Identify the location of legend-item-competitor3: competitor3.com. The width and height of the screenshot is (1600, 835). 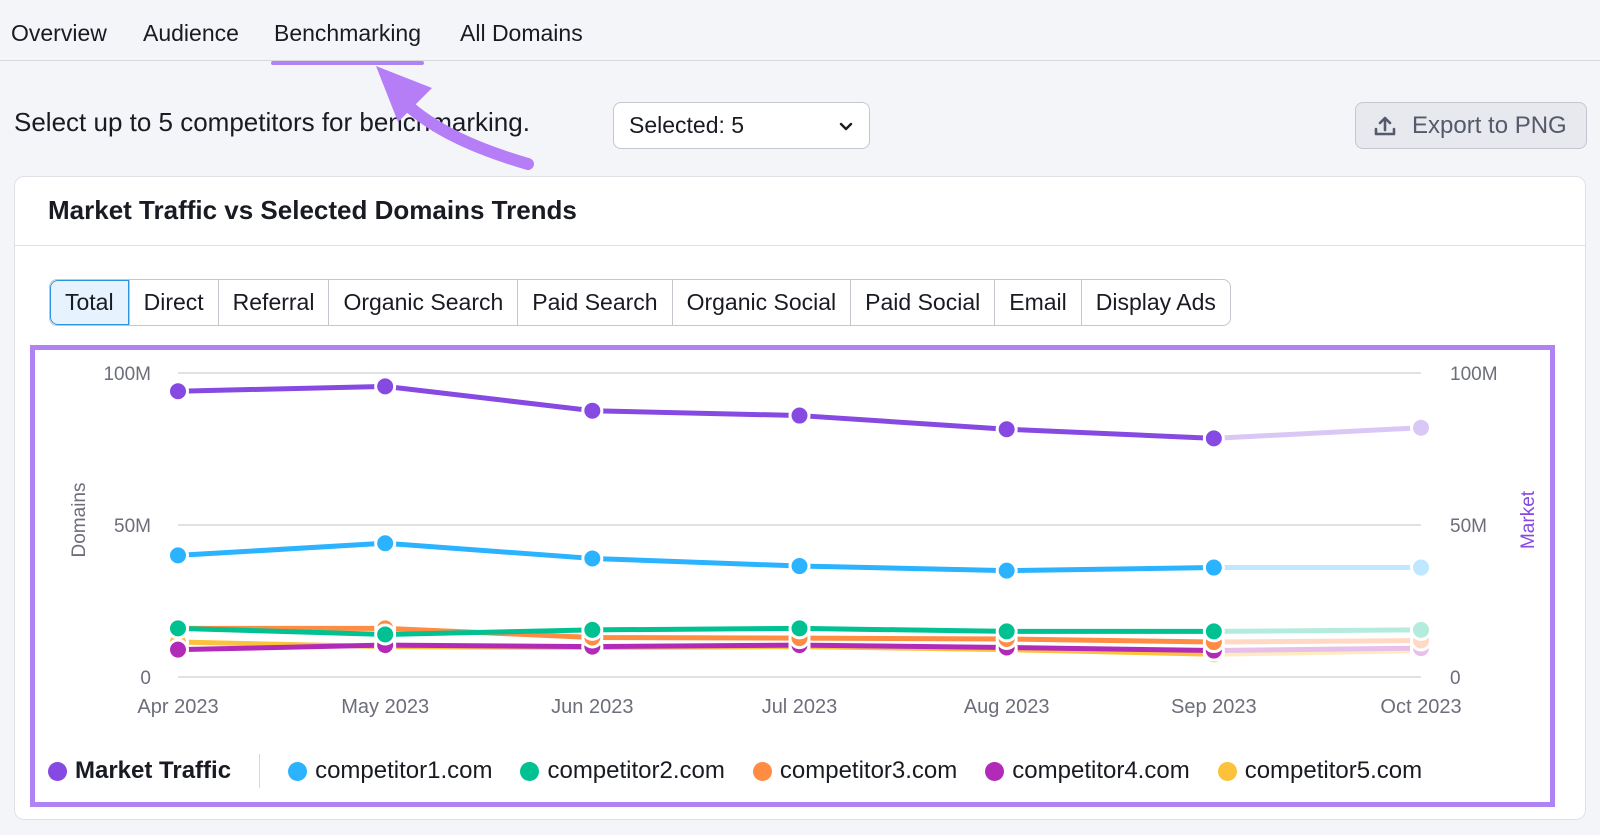
(855, 771).